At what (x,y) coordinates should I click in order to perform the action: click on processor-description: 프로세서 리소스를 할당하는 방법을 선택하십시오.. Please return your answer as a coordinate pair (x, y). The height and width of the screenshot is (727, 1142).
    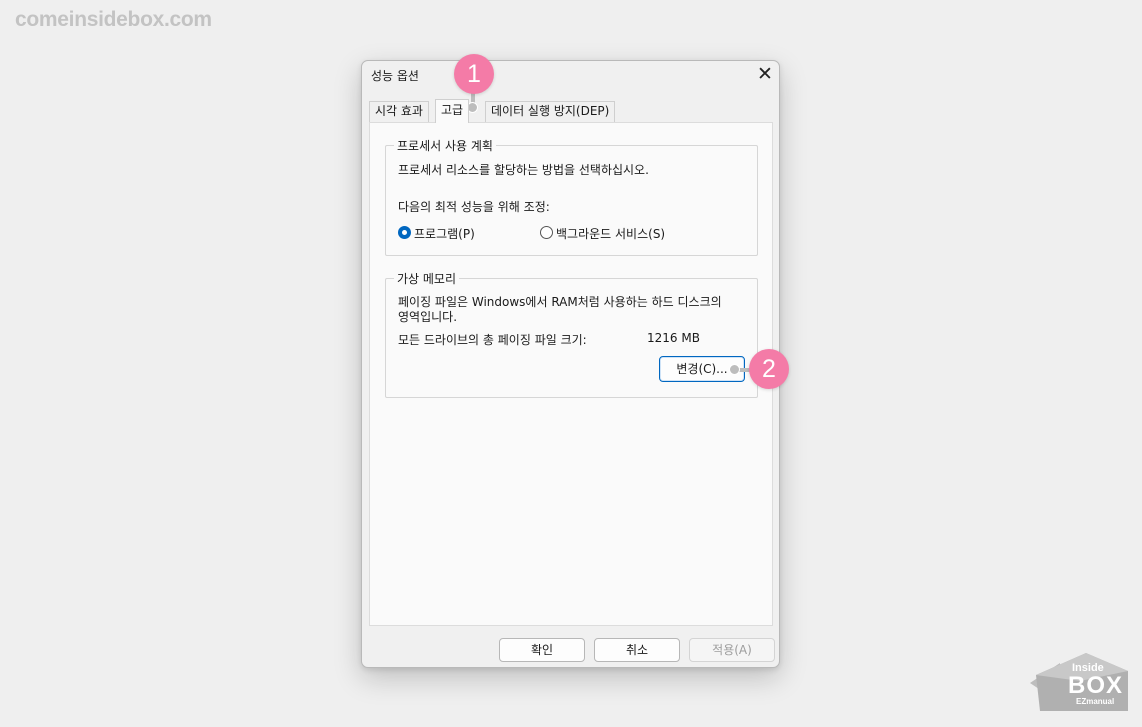
    Looking at the image, I should click on (523, 170).